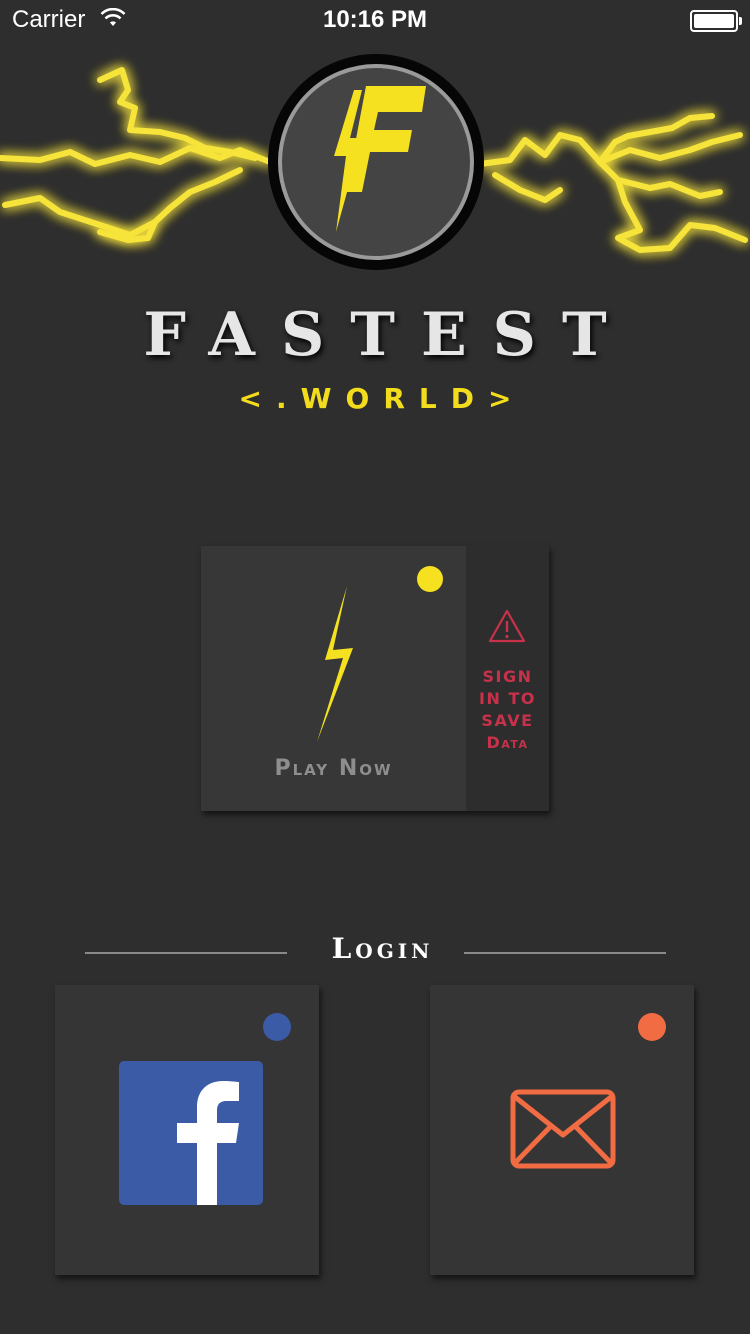 The width and height of the screenshot is (750, 1334). What do you see at coordinates (716, 21) in the screenshot?
I see `battery-icon` at bounding box center [716, 21].